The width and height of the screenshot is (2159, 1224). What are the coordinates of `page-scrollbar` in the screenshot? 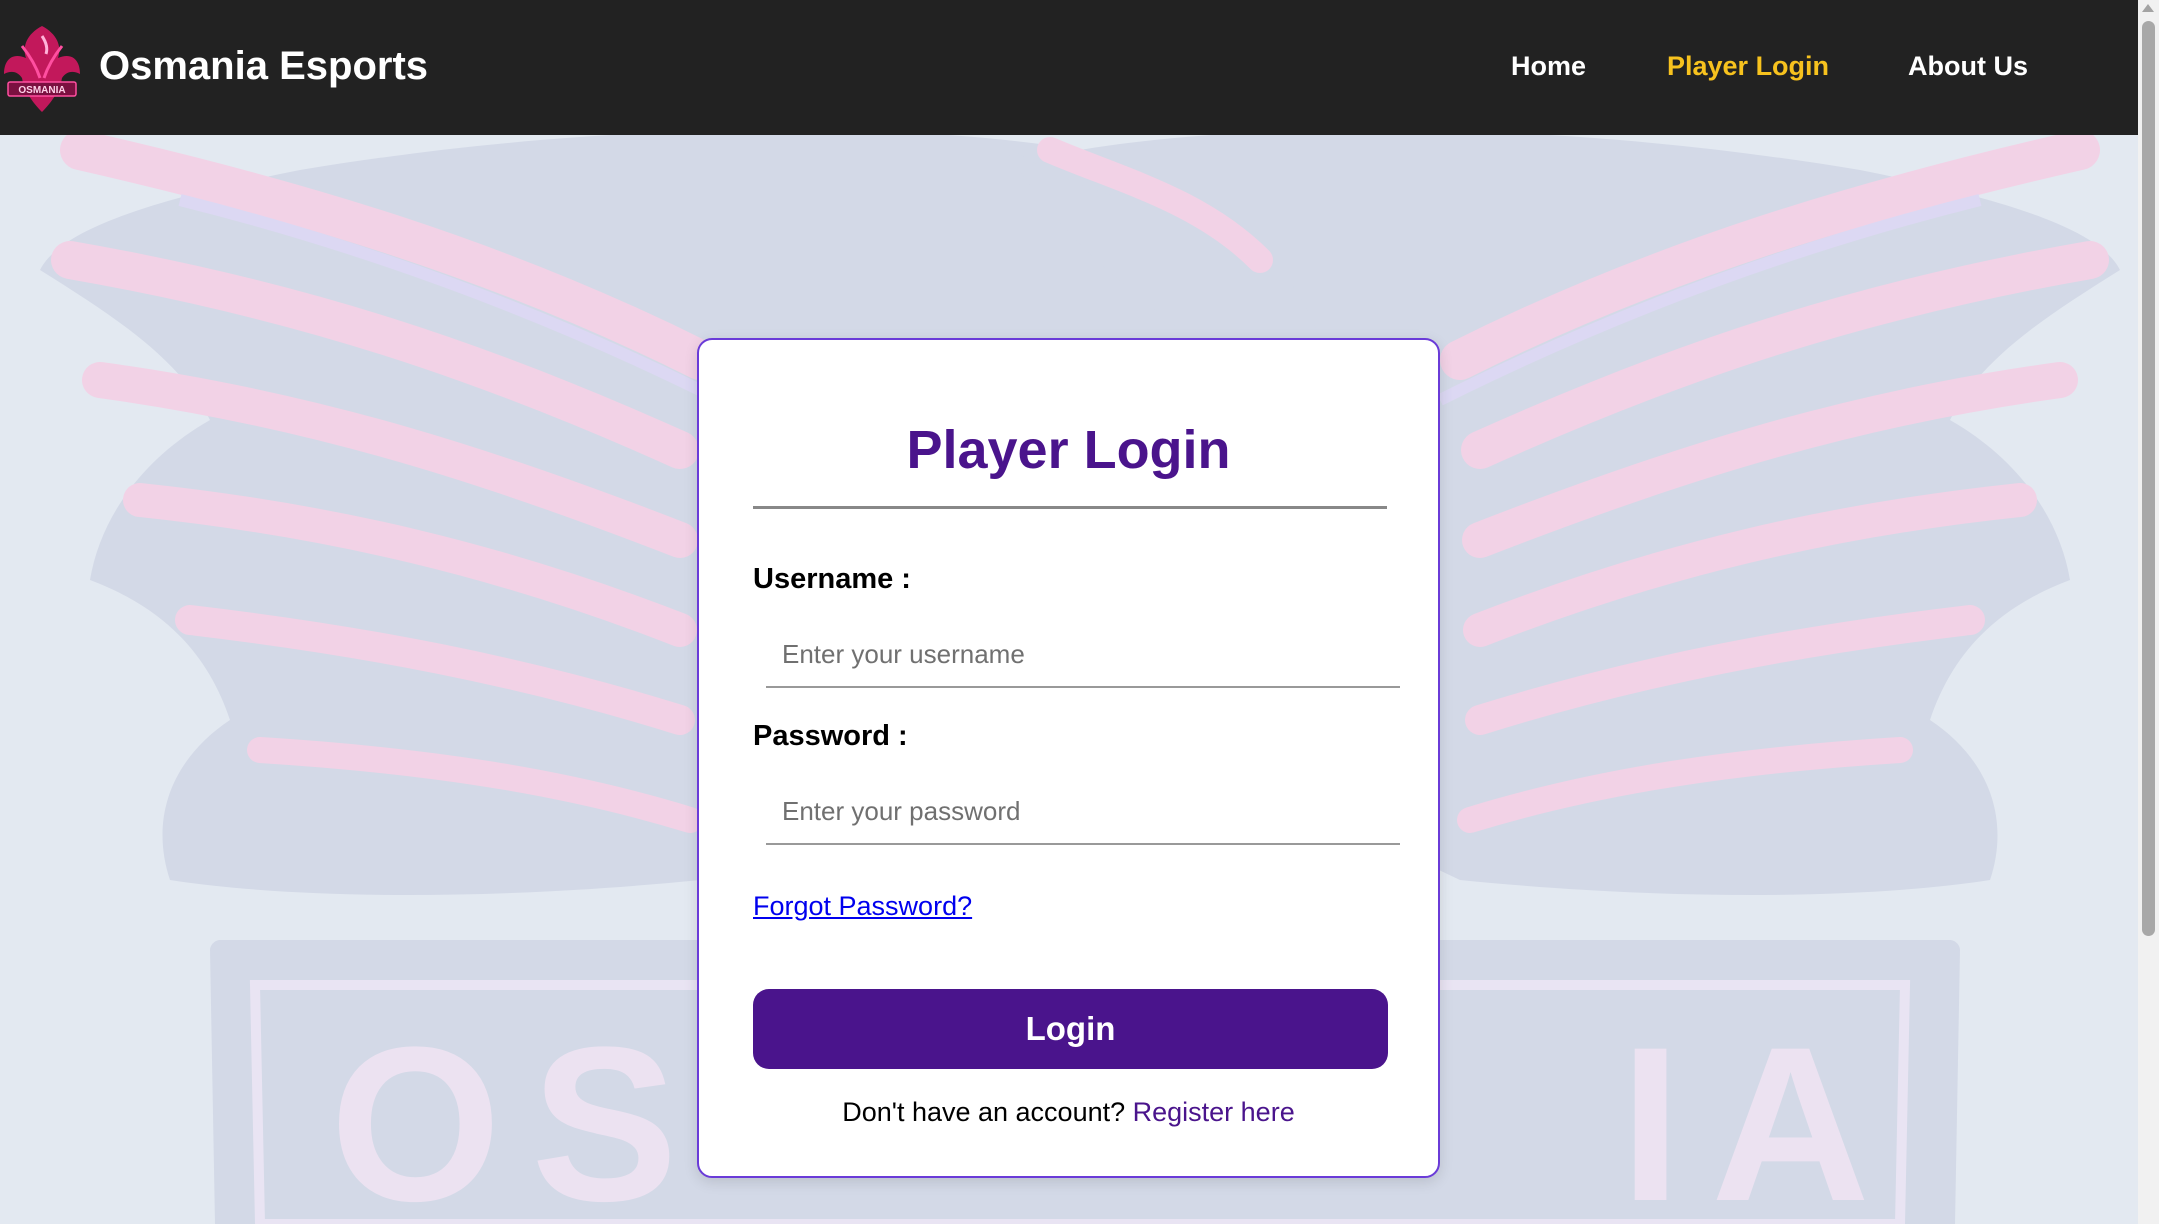 It's located at (2148, 612).